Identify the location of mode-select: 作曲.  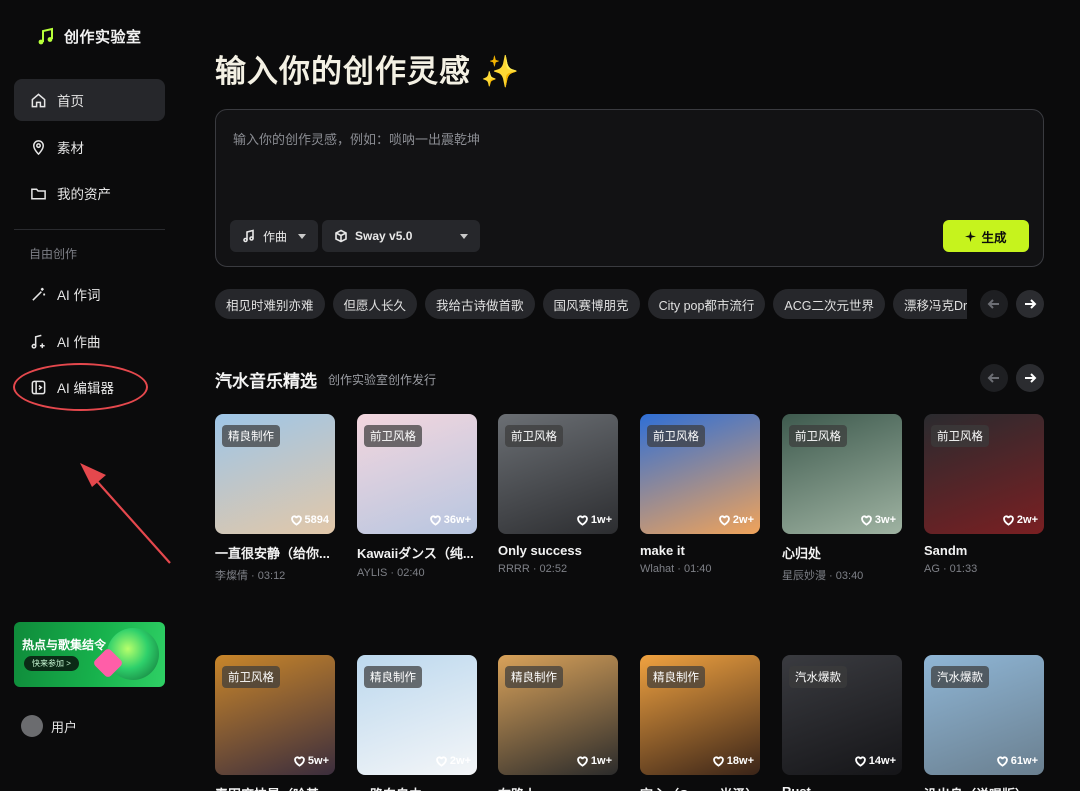
(274, 236).